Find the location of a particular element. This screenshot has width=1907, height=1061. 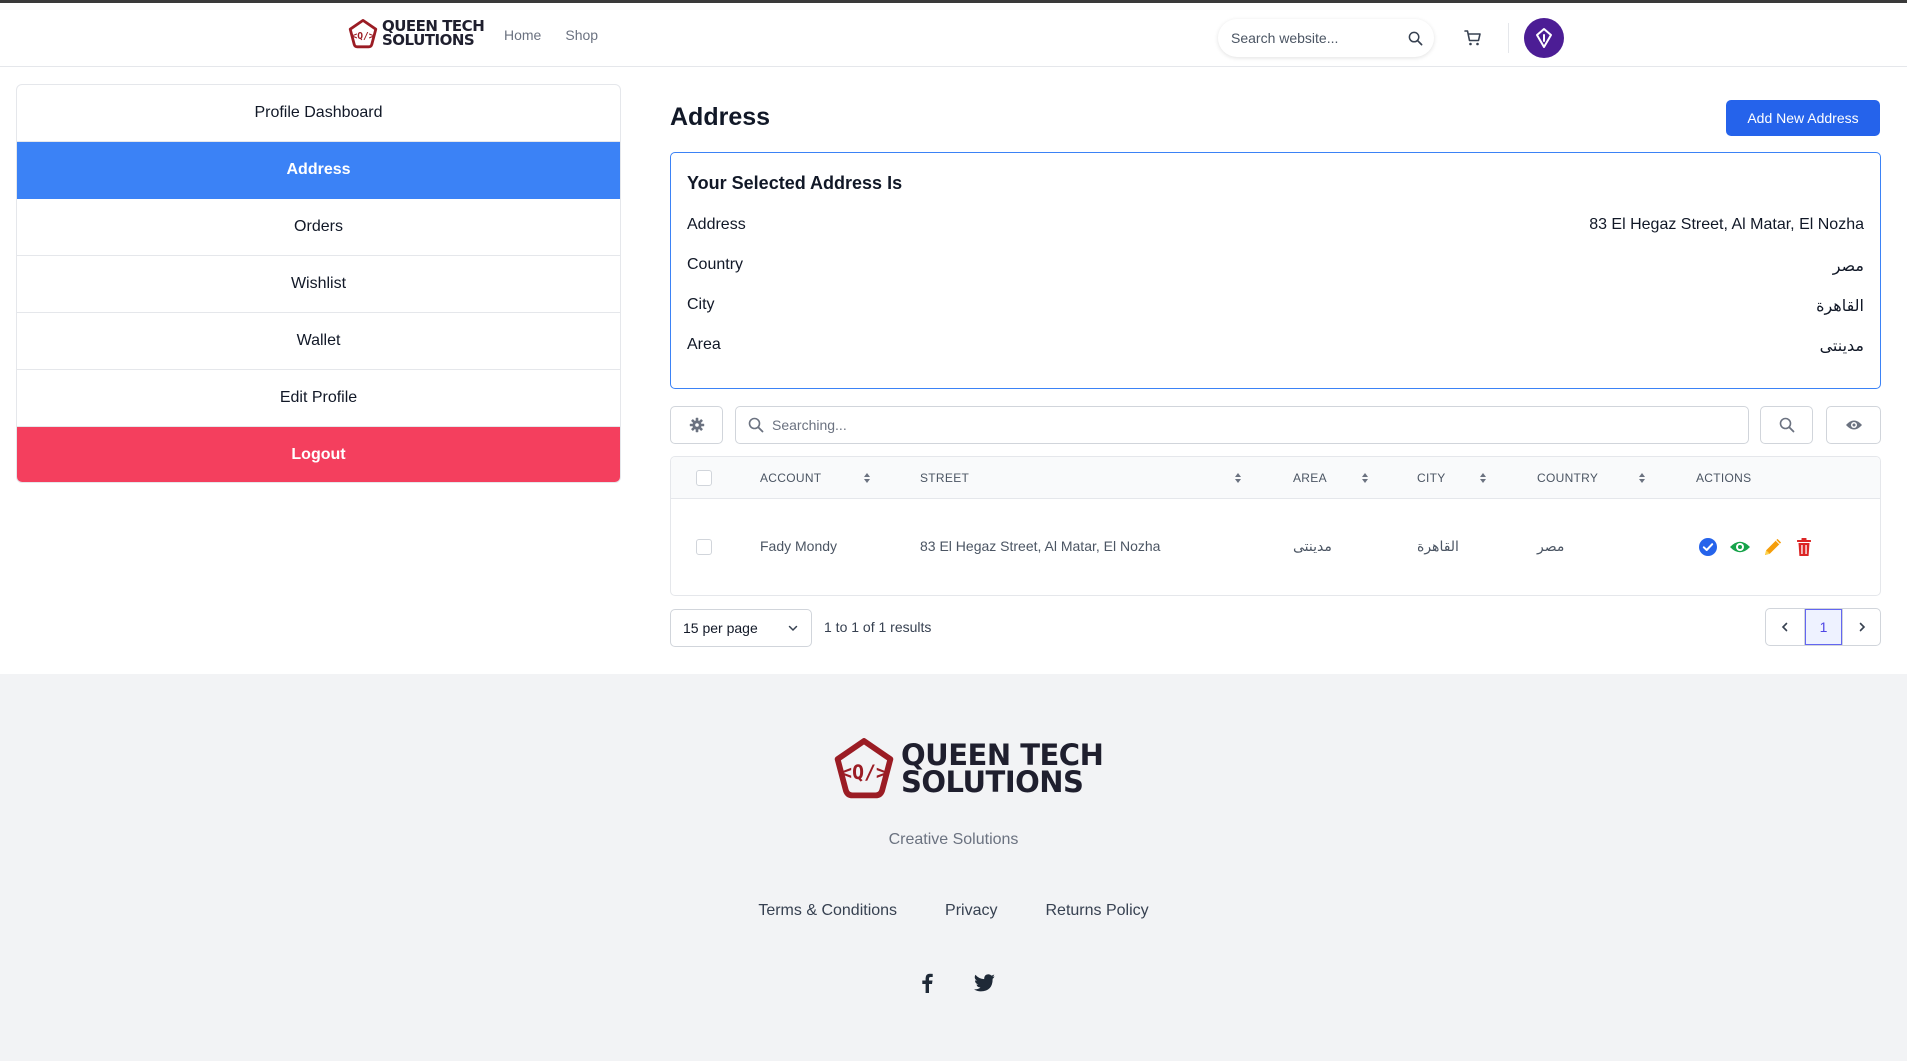

delete-address-button is located at coordinates (1804, 547).